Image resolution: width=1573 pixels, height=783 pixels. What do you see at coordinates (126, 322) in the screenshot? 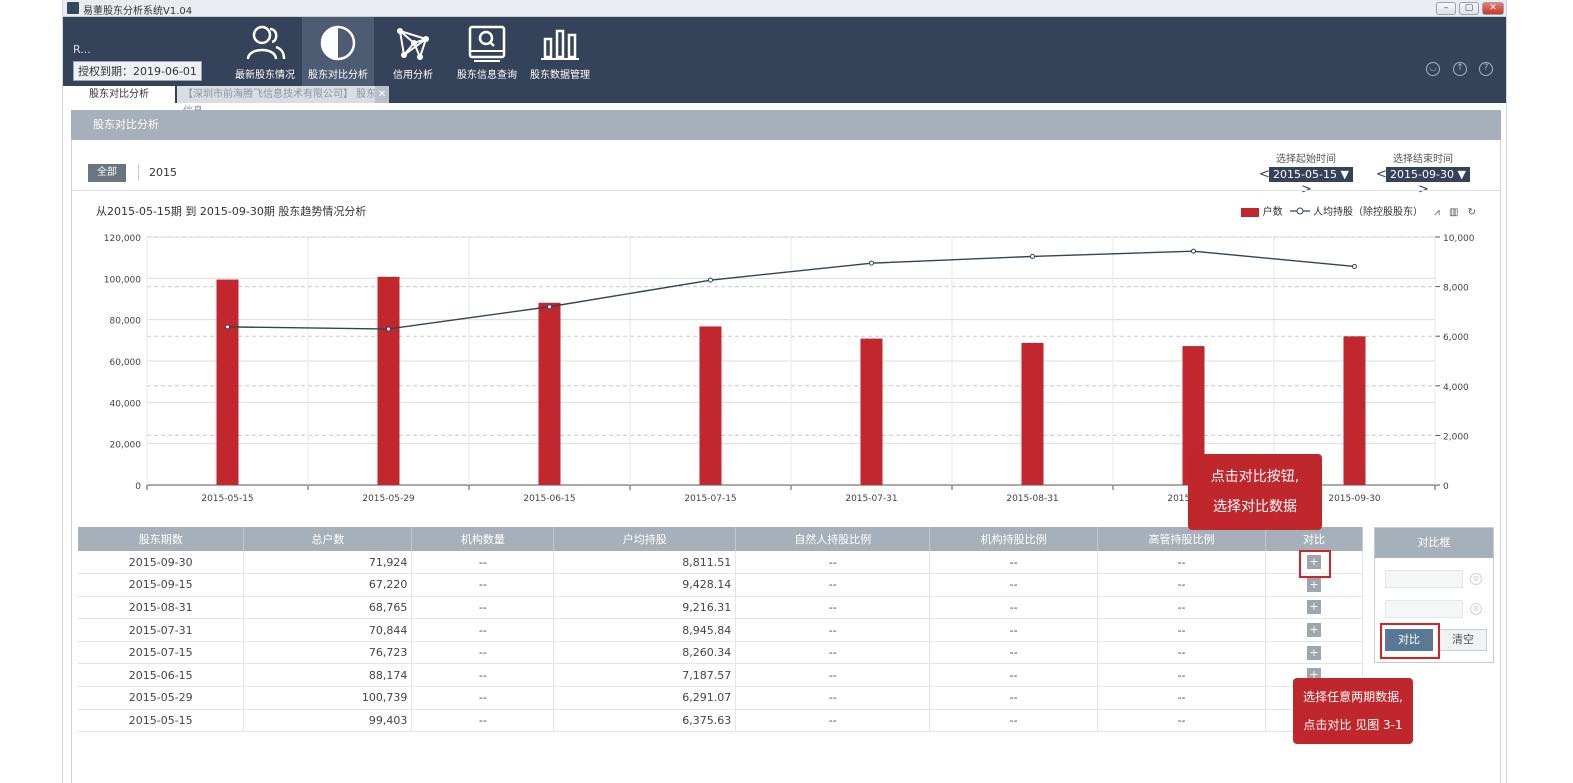
I see `y-left-tick-label: 80,000` at bounding box center [126, 322].